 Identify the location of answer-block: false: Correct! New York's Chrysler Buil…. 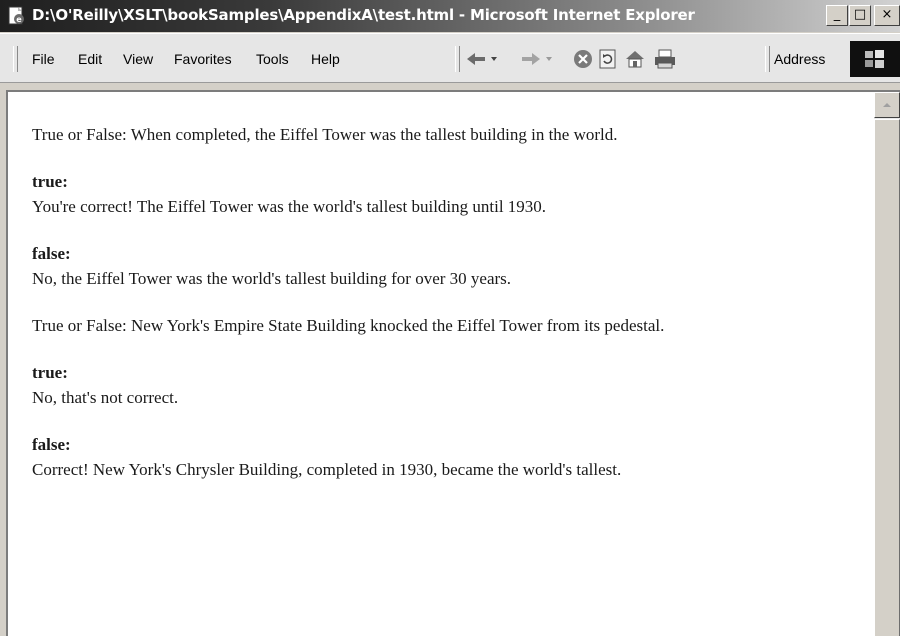
(447, 457).